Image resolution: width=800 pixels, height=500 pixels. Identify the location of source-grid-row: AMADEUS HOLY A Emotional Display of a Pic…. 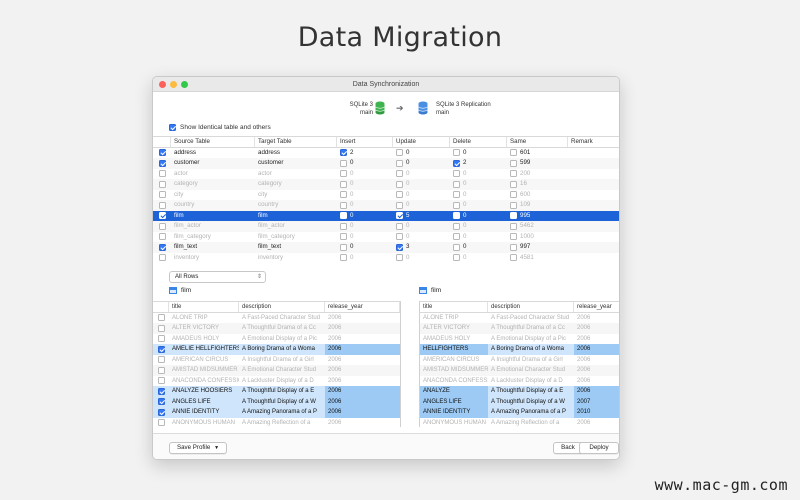
(276, 339).